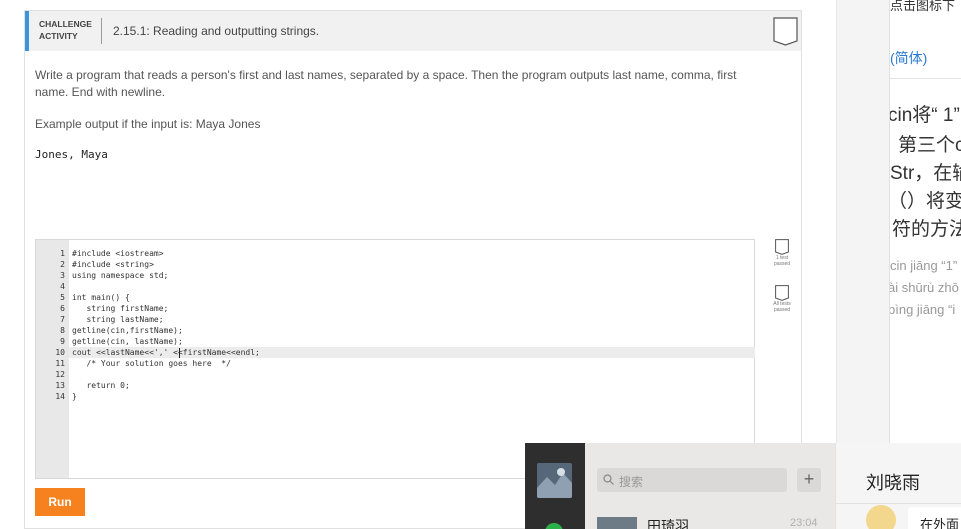 Image resolution: width=961 pixels, height=529 pixels. What do you see at coordinates (62, 341) in the screenshot?
I see `line-number: 9` at bounding box center [62, 341].